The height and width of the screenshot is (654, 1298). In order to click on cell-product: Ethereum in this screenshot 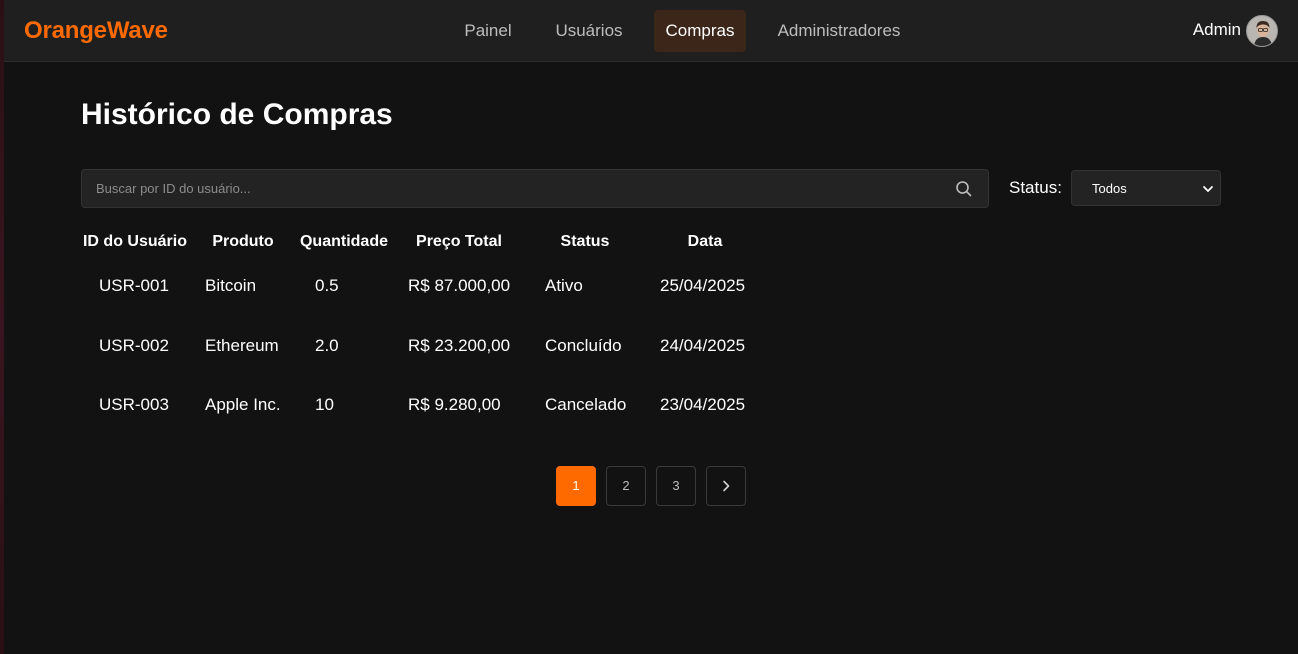, I will do `click(242, 345)`.